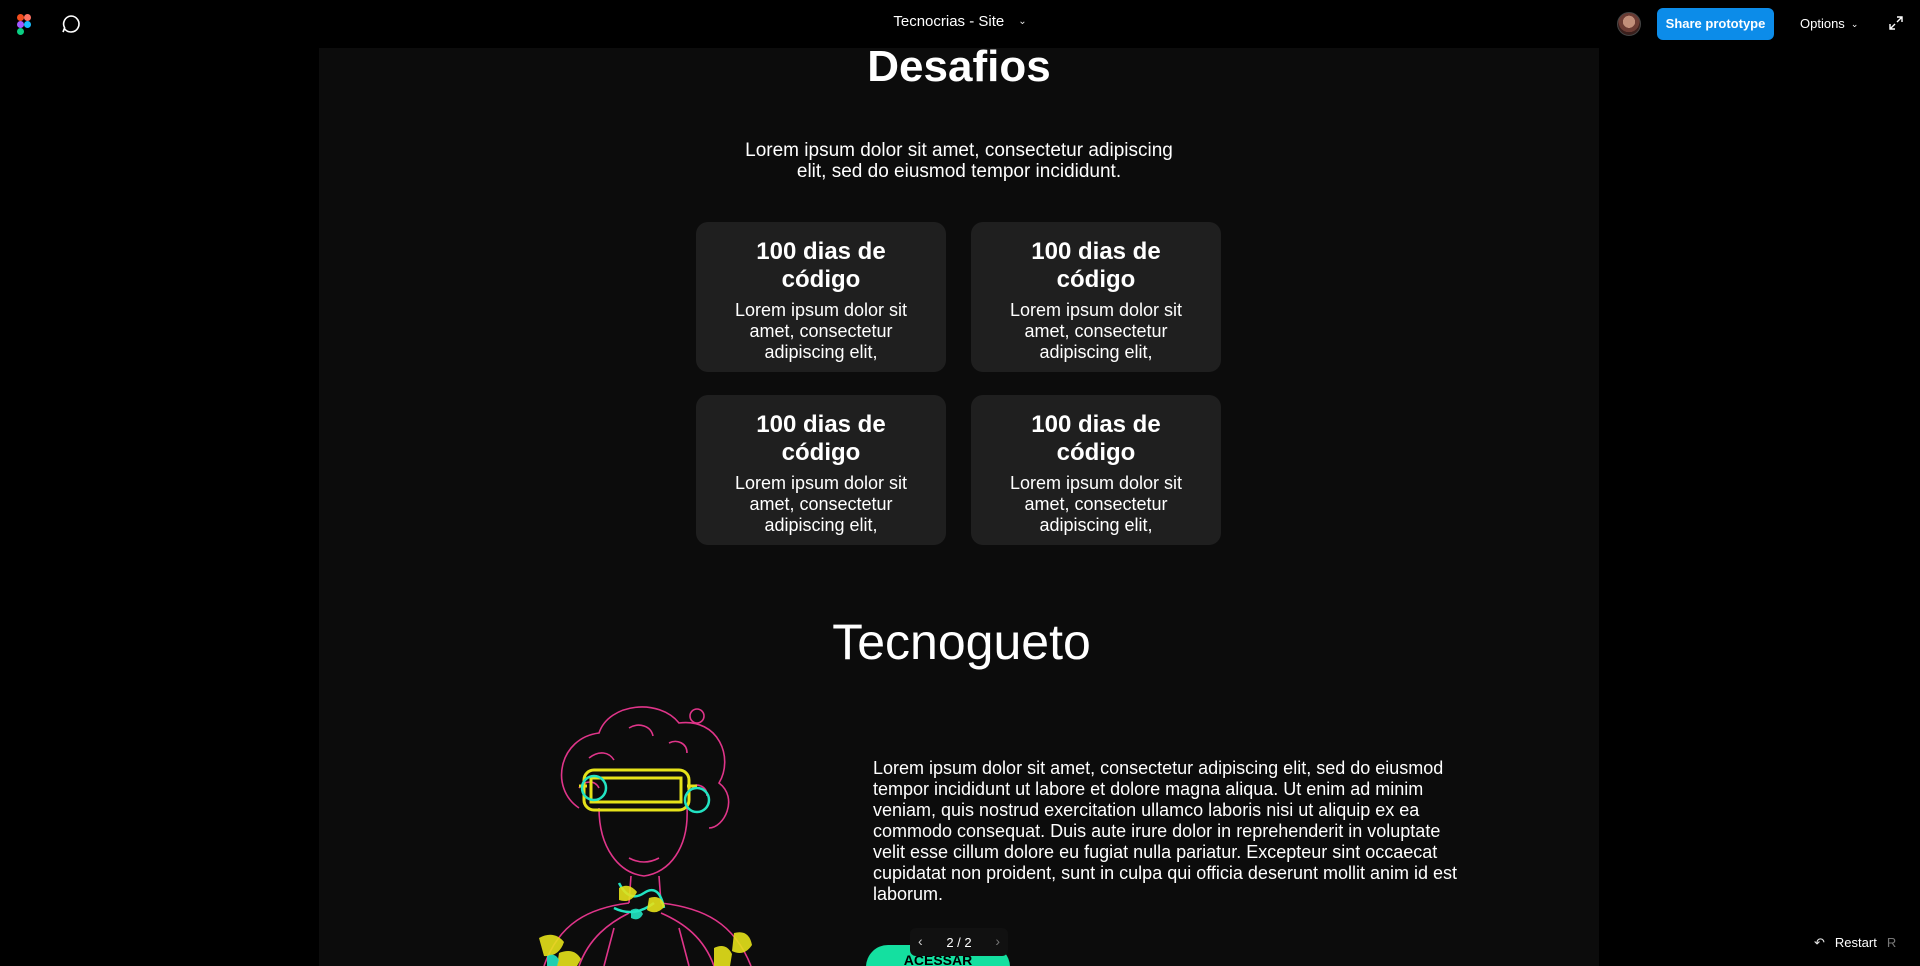  I want to click on page-counter: 2 / 2, so click(959, 942).